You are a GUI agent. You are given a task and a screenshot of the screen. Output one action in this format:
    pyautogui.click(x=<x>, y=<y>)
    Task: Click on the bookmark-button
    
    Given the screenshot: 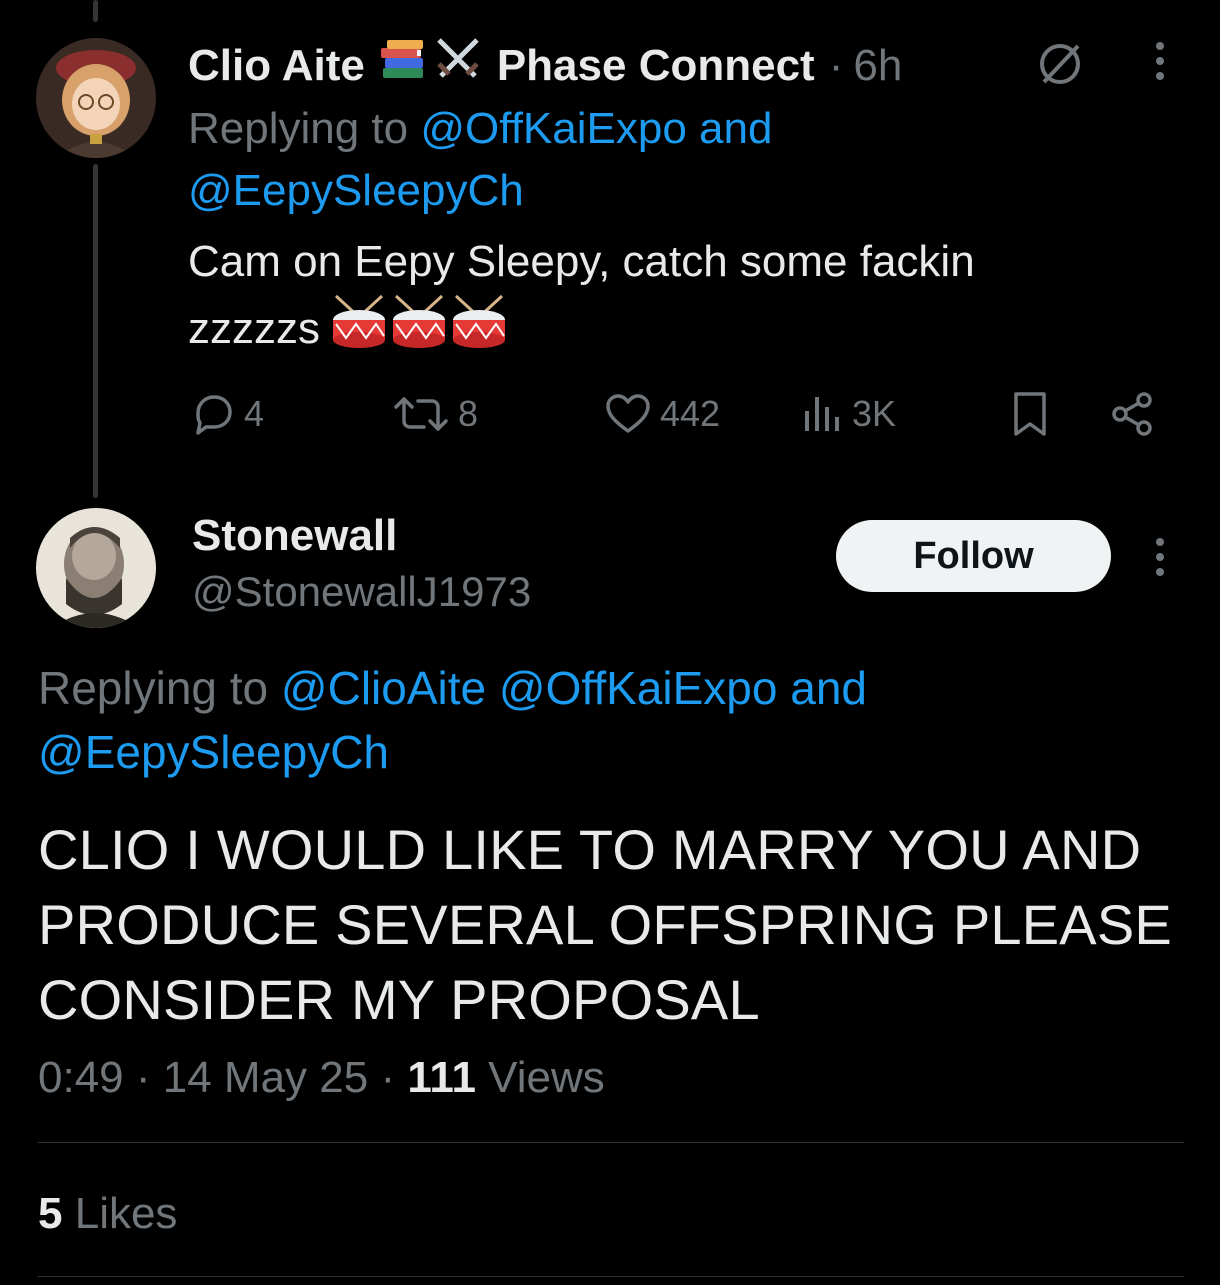 What is the action you would take?
    pyautogui.click(x=1030, y=414)
    